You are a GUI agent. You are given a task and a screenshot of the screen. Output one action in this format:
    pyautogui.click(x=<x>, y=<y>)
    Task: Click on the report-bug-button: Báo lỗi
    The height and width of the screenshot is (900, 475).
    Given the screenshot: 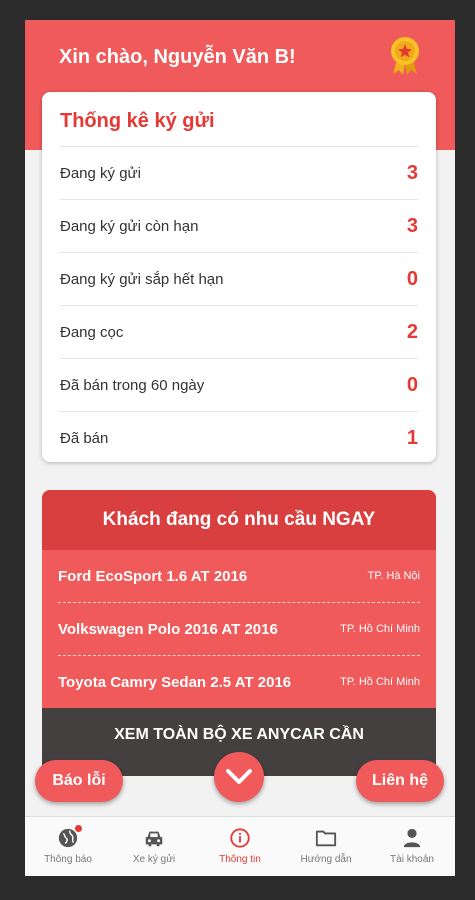 What is the action you would take?
    pyautogui.click(x=79, y=781)
    